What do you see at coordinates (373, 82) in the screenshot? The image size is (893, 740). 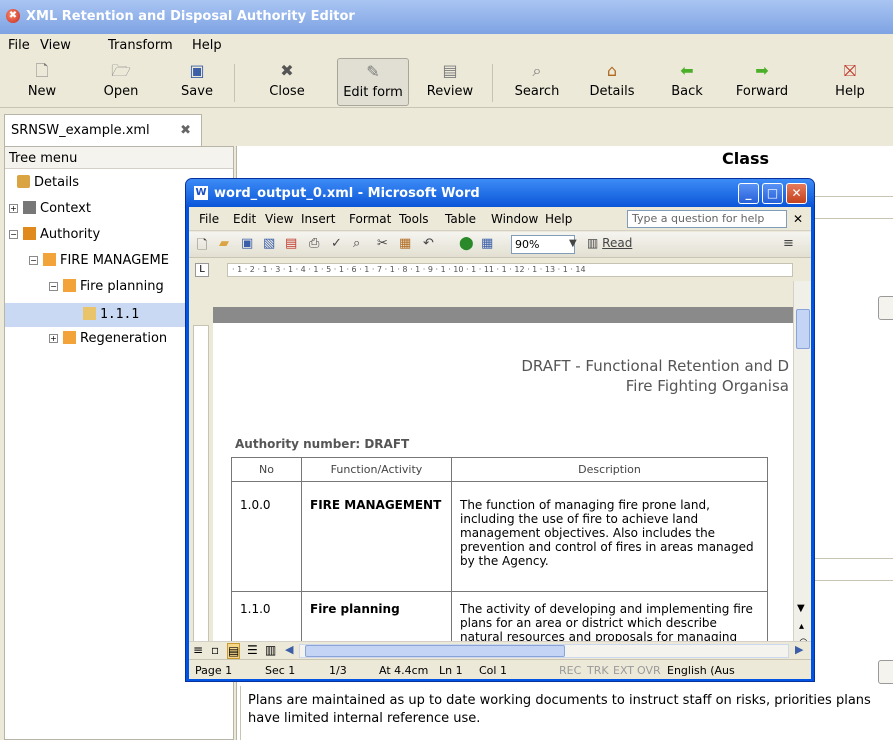 I see `edit-form-button: ✎ Edit form` at bounding box center [373, 82].